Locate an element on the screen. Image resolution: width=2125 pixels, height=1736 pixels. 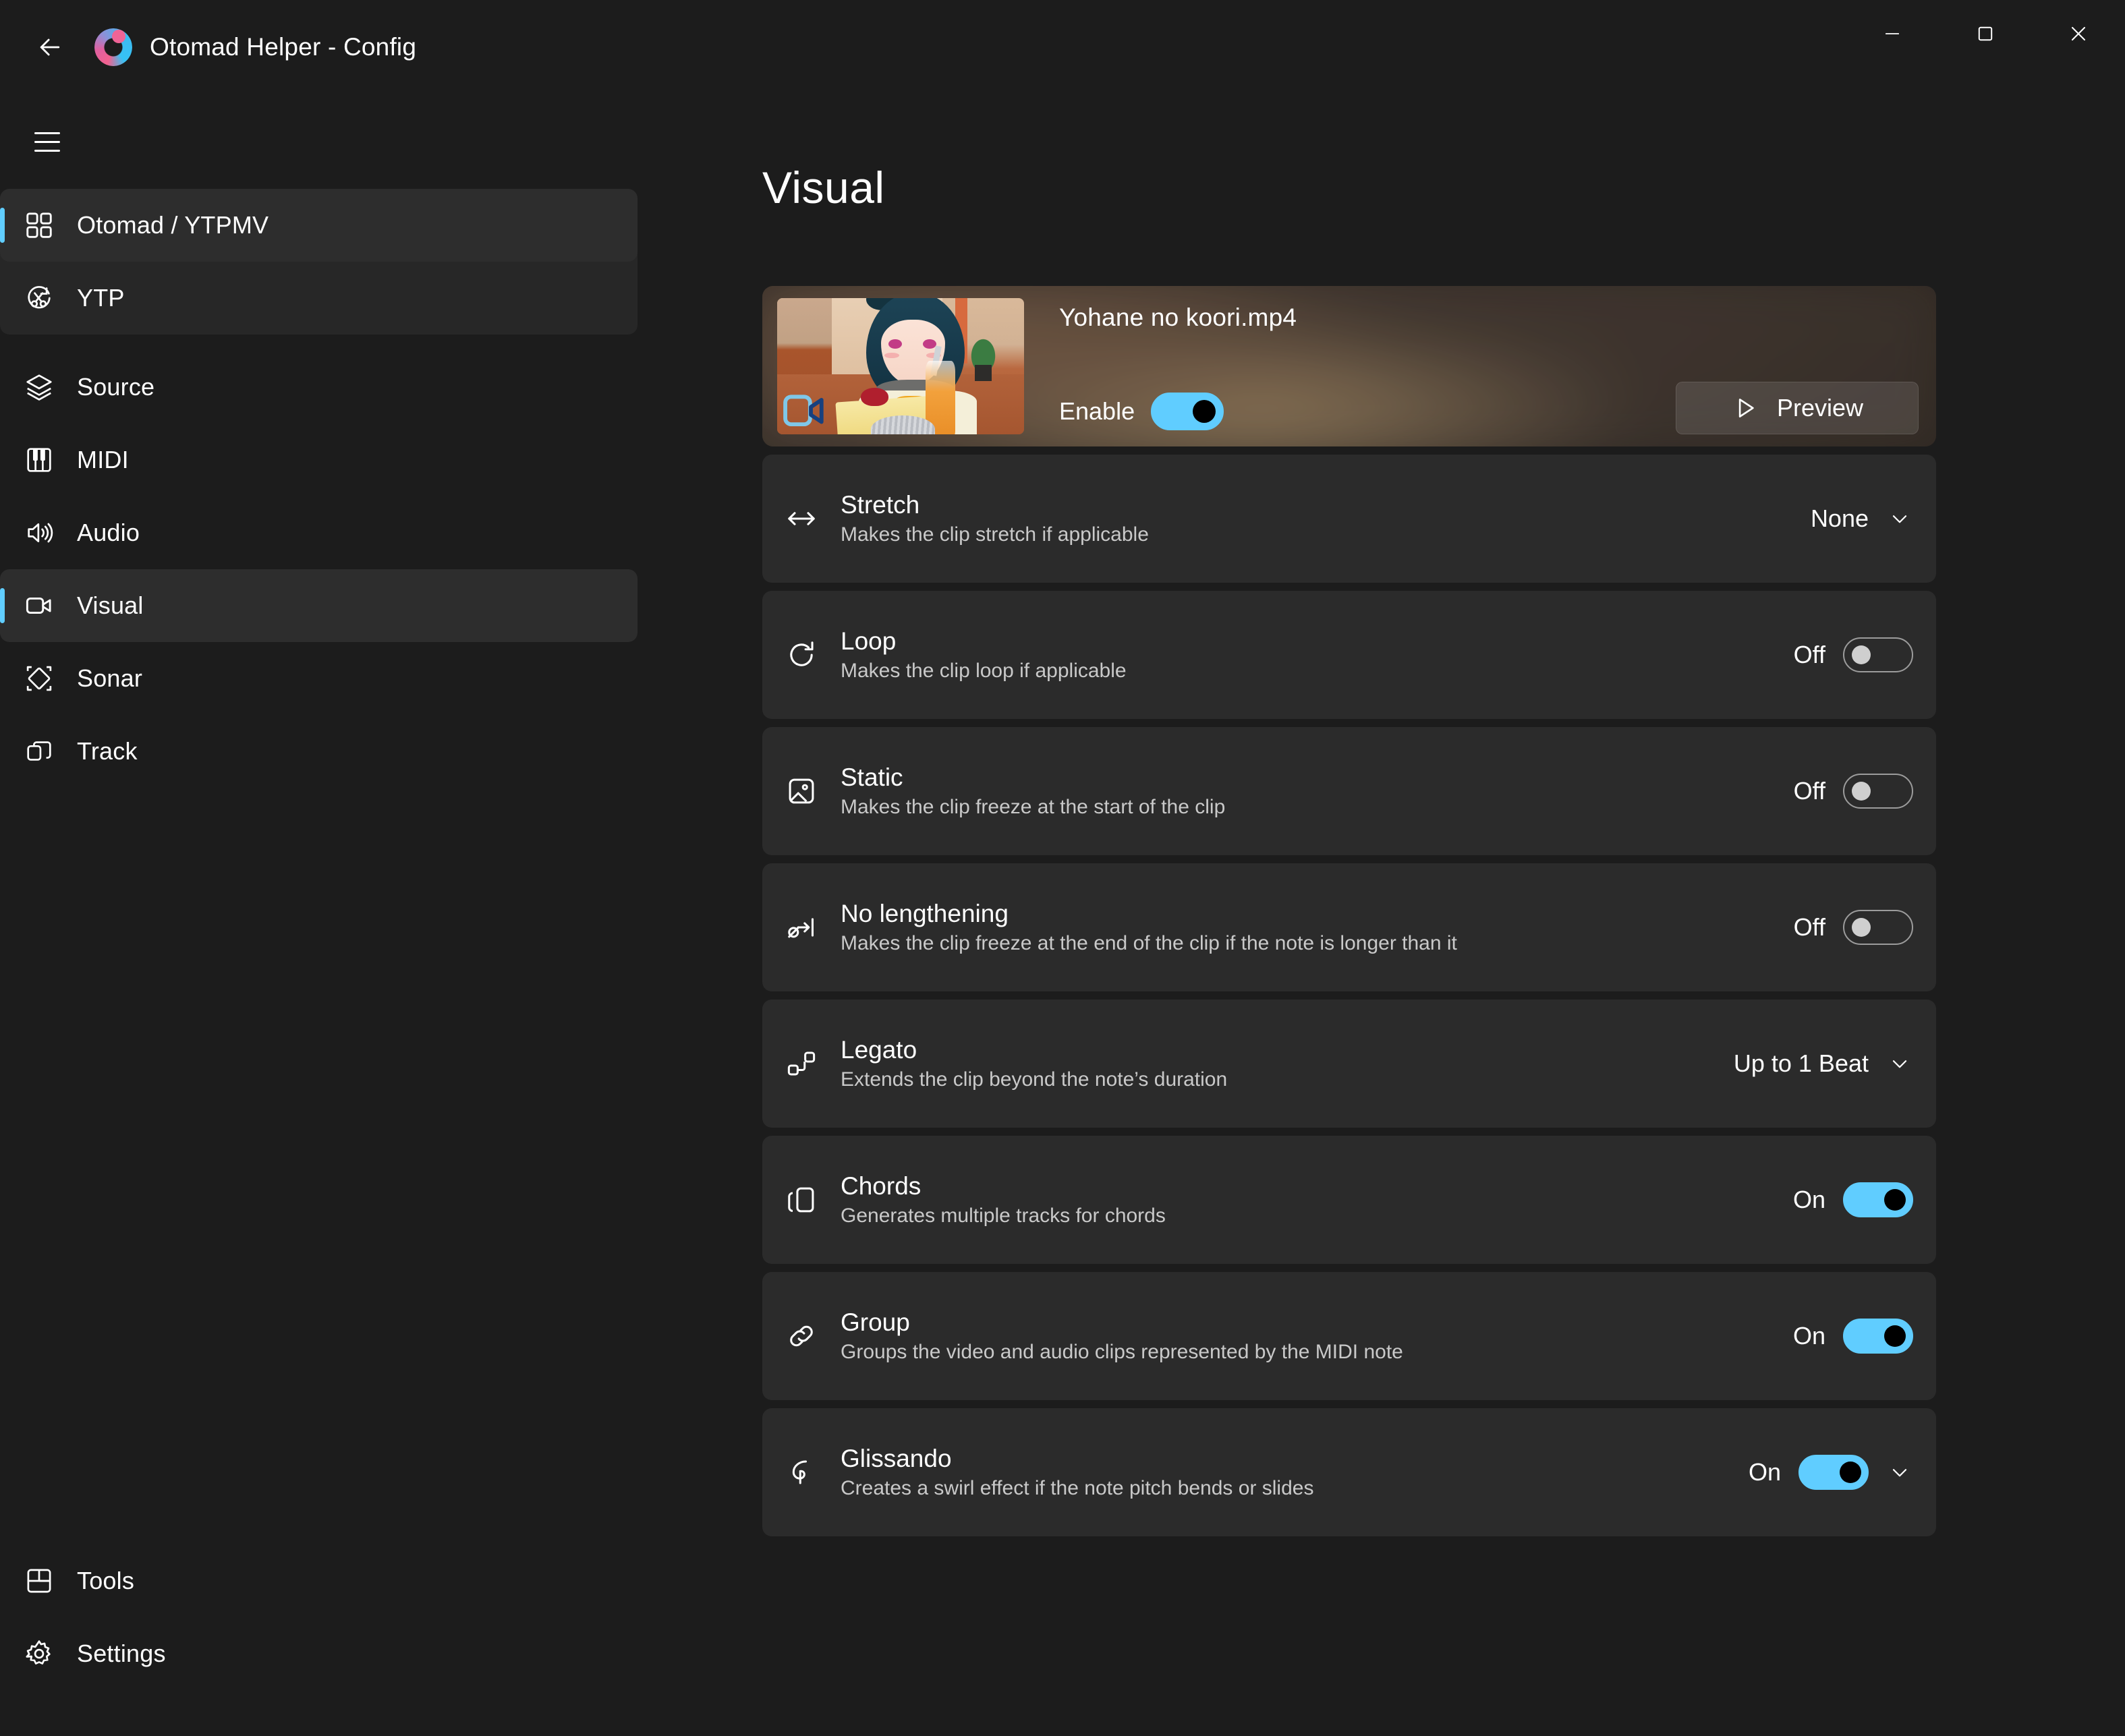
minimize-button is located at coordinates (1893, 33).